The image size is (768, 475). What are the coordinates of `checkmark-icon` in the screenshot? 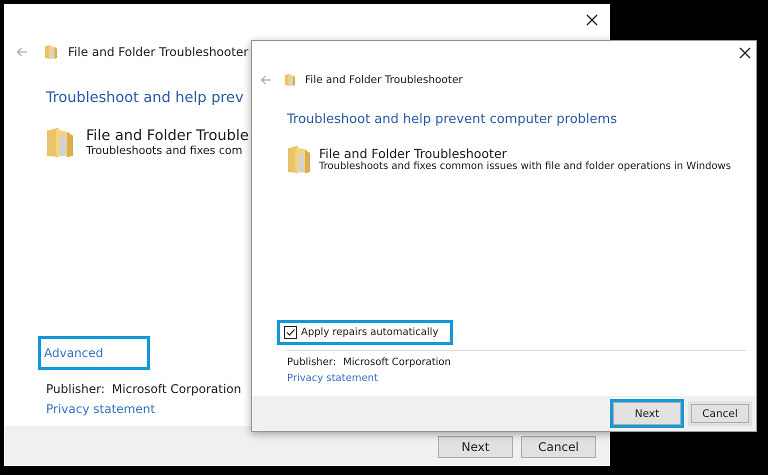 It's located at (290, 332).